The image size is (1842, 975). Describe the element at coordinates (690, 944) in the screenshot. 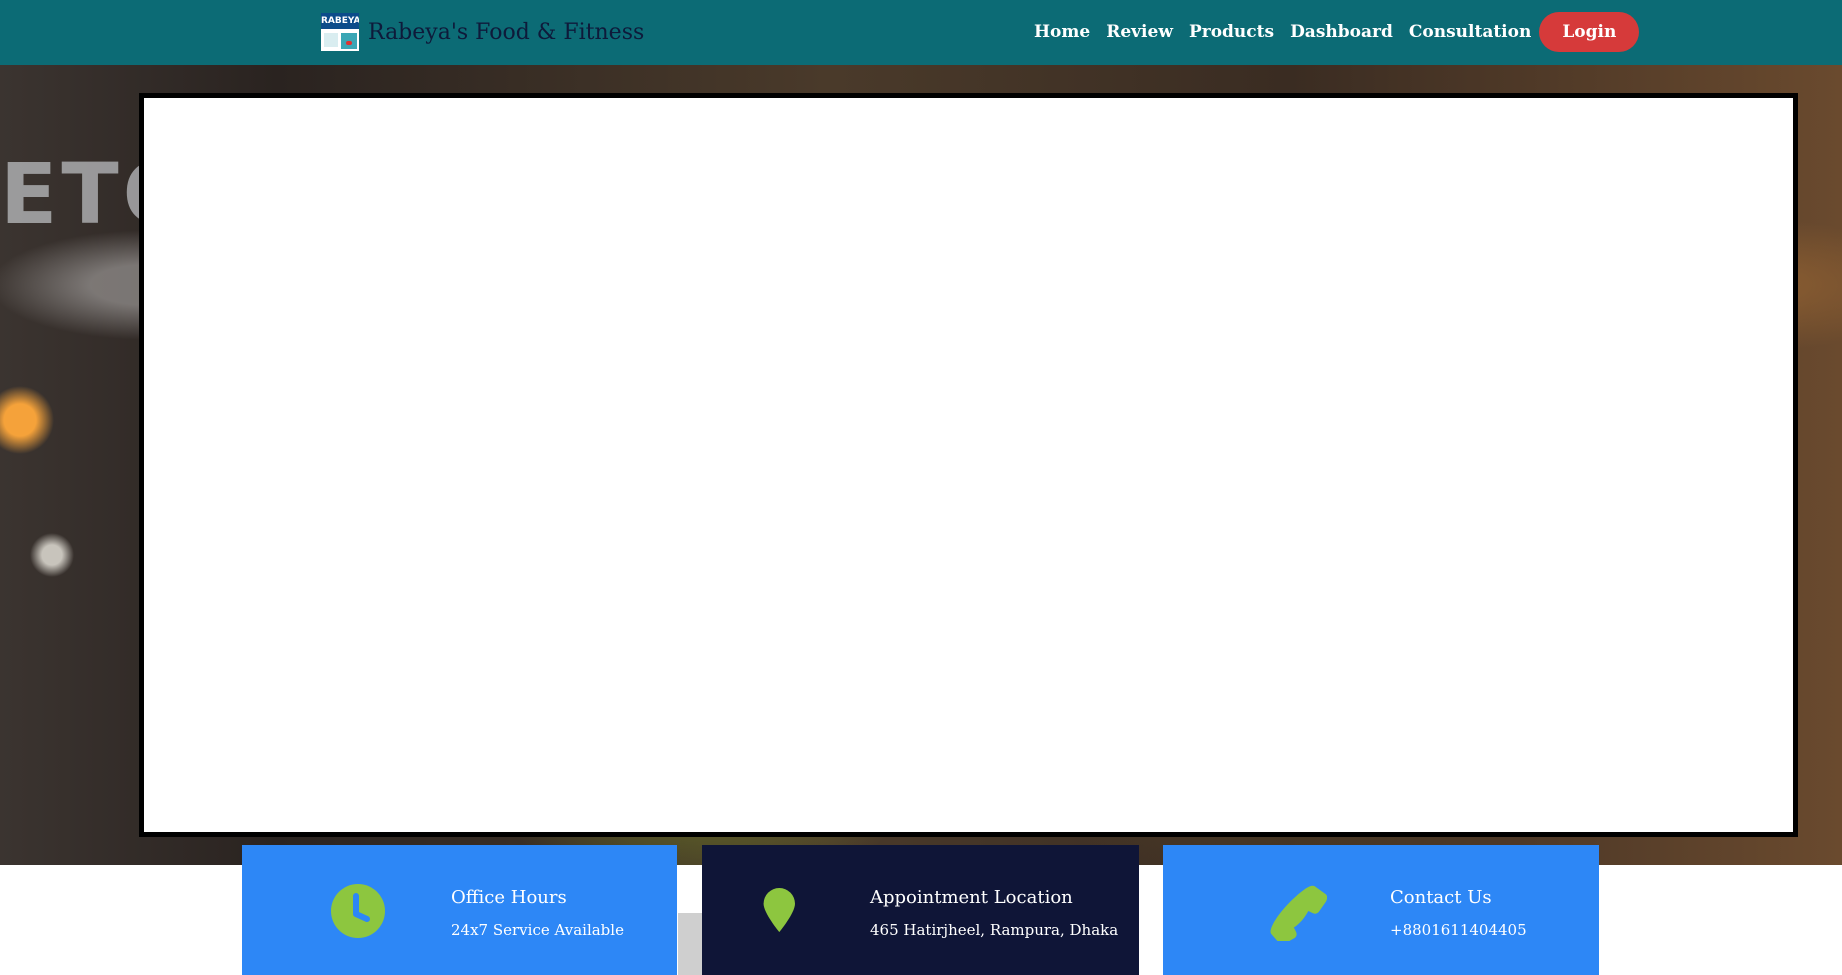

I see `divider-strip` at that location.